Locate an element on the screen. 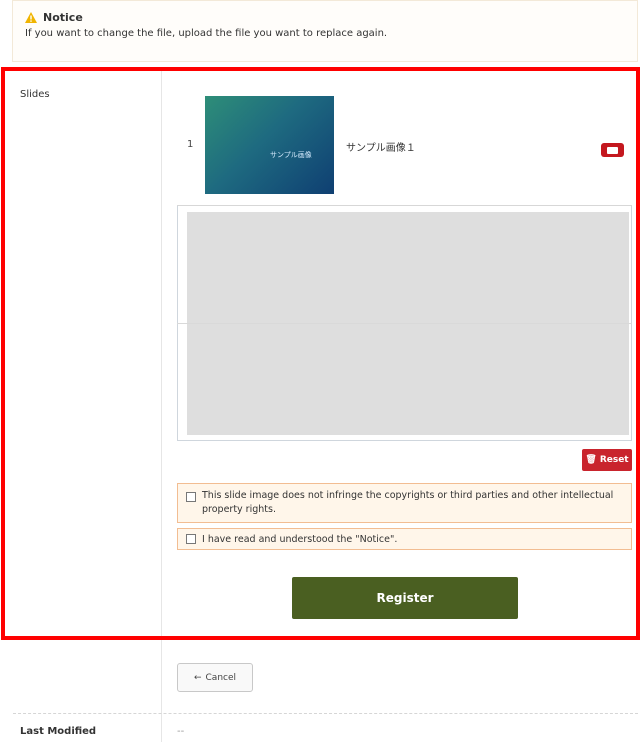  cancel-label: Cancel is located at coordinates (221, 677).